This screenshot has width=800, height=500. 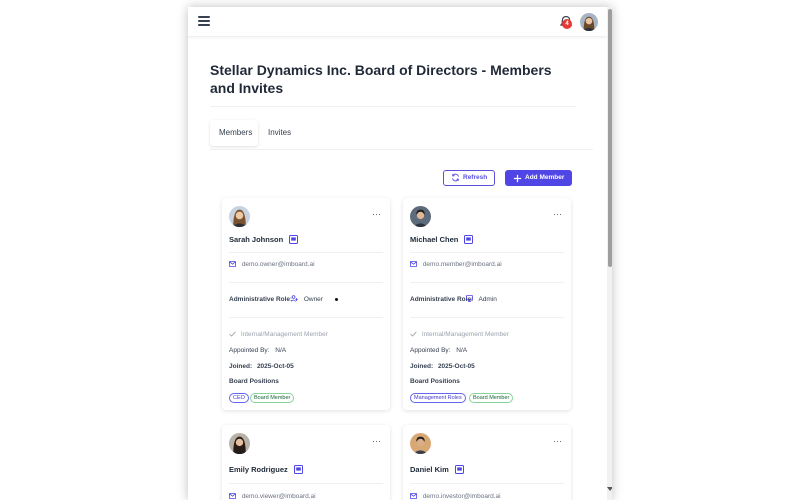 What do you see at coordinates (455, 177) in the screenshot?
I see `refresh-icon` at bounding box center [455, 177].